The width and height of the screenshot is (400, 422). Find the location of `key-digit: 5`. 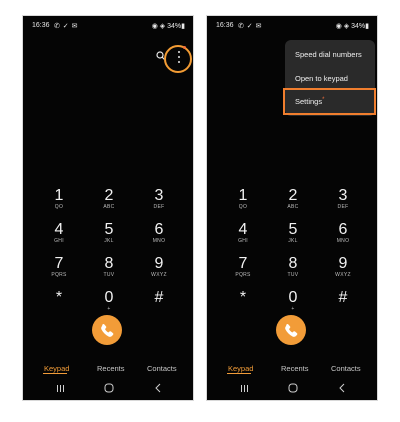

key-digit: 5 is located at coordinates (293, 229).